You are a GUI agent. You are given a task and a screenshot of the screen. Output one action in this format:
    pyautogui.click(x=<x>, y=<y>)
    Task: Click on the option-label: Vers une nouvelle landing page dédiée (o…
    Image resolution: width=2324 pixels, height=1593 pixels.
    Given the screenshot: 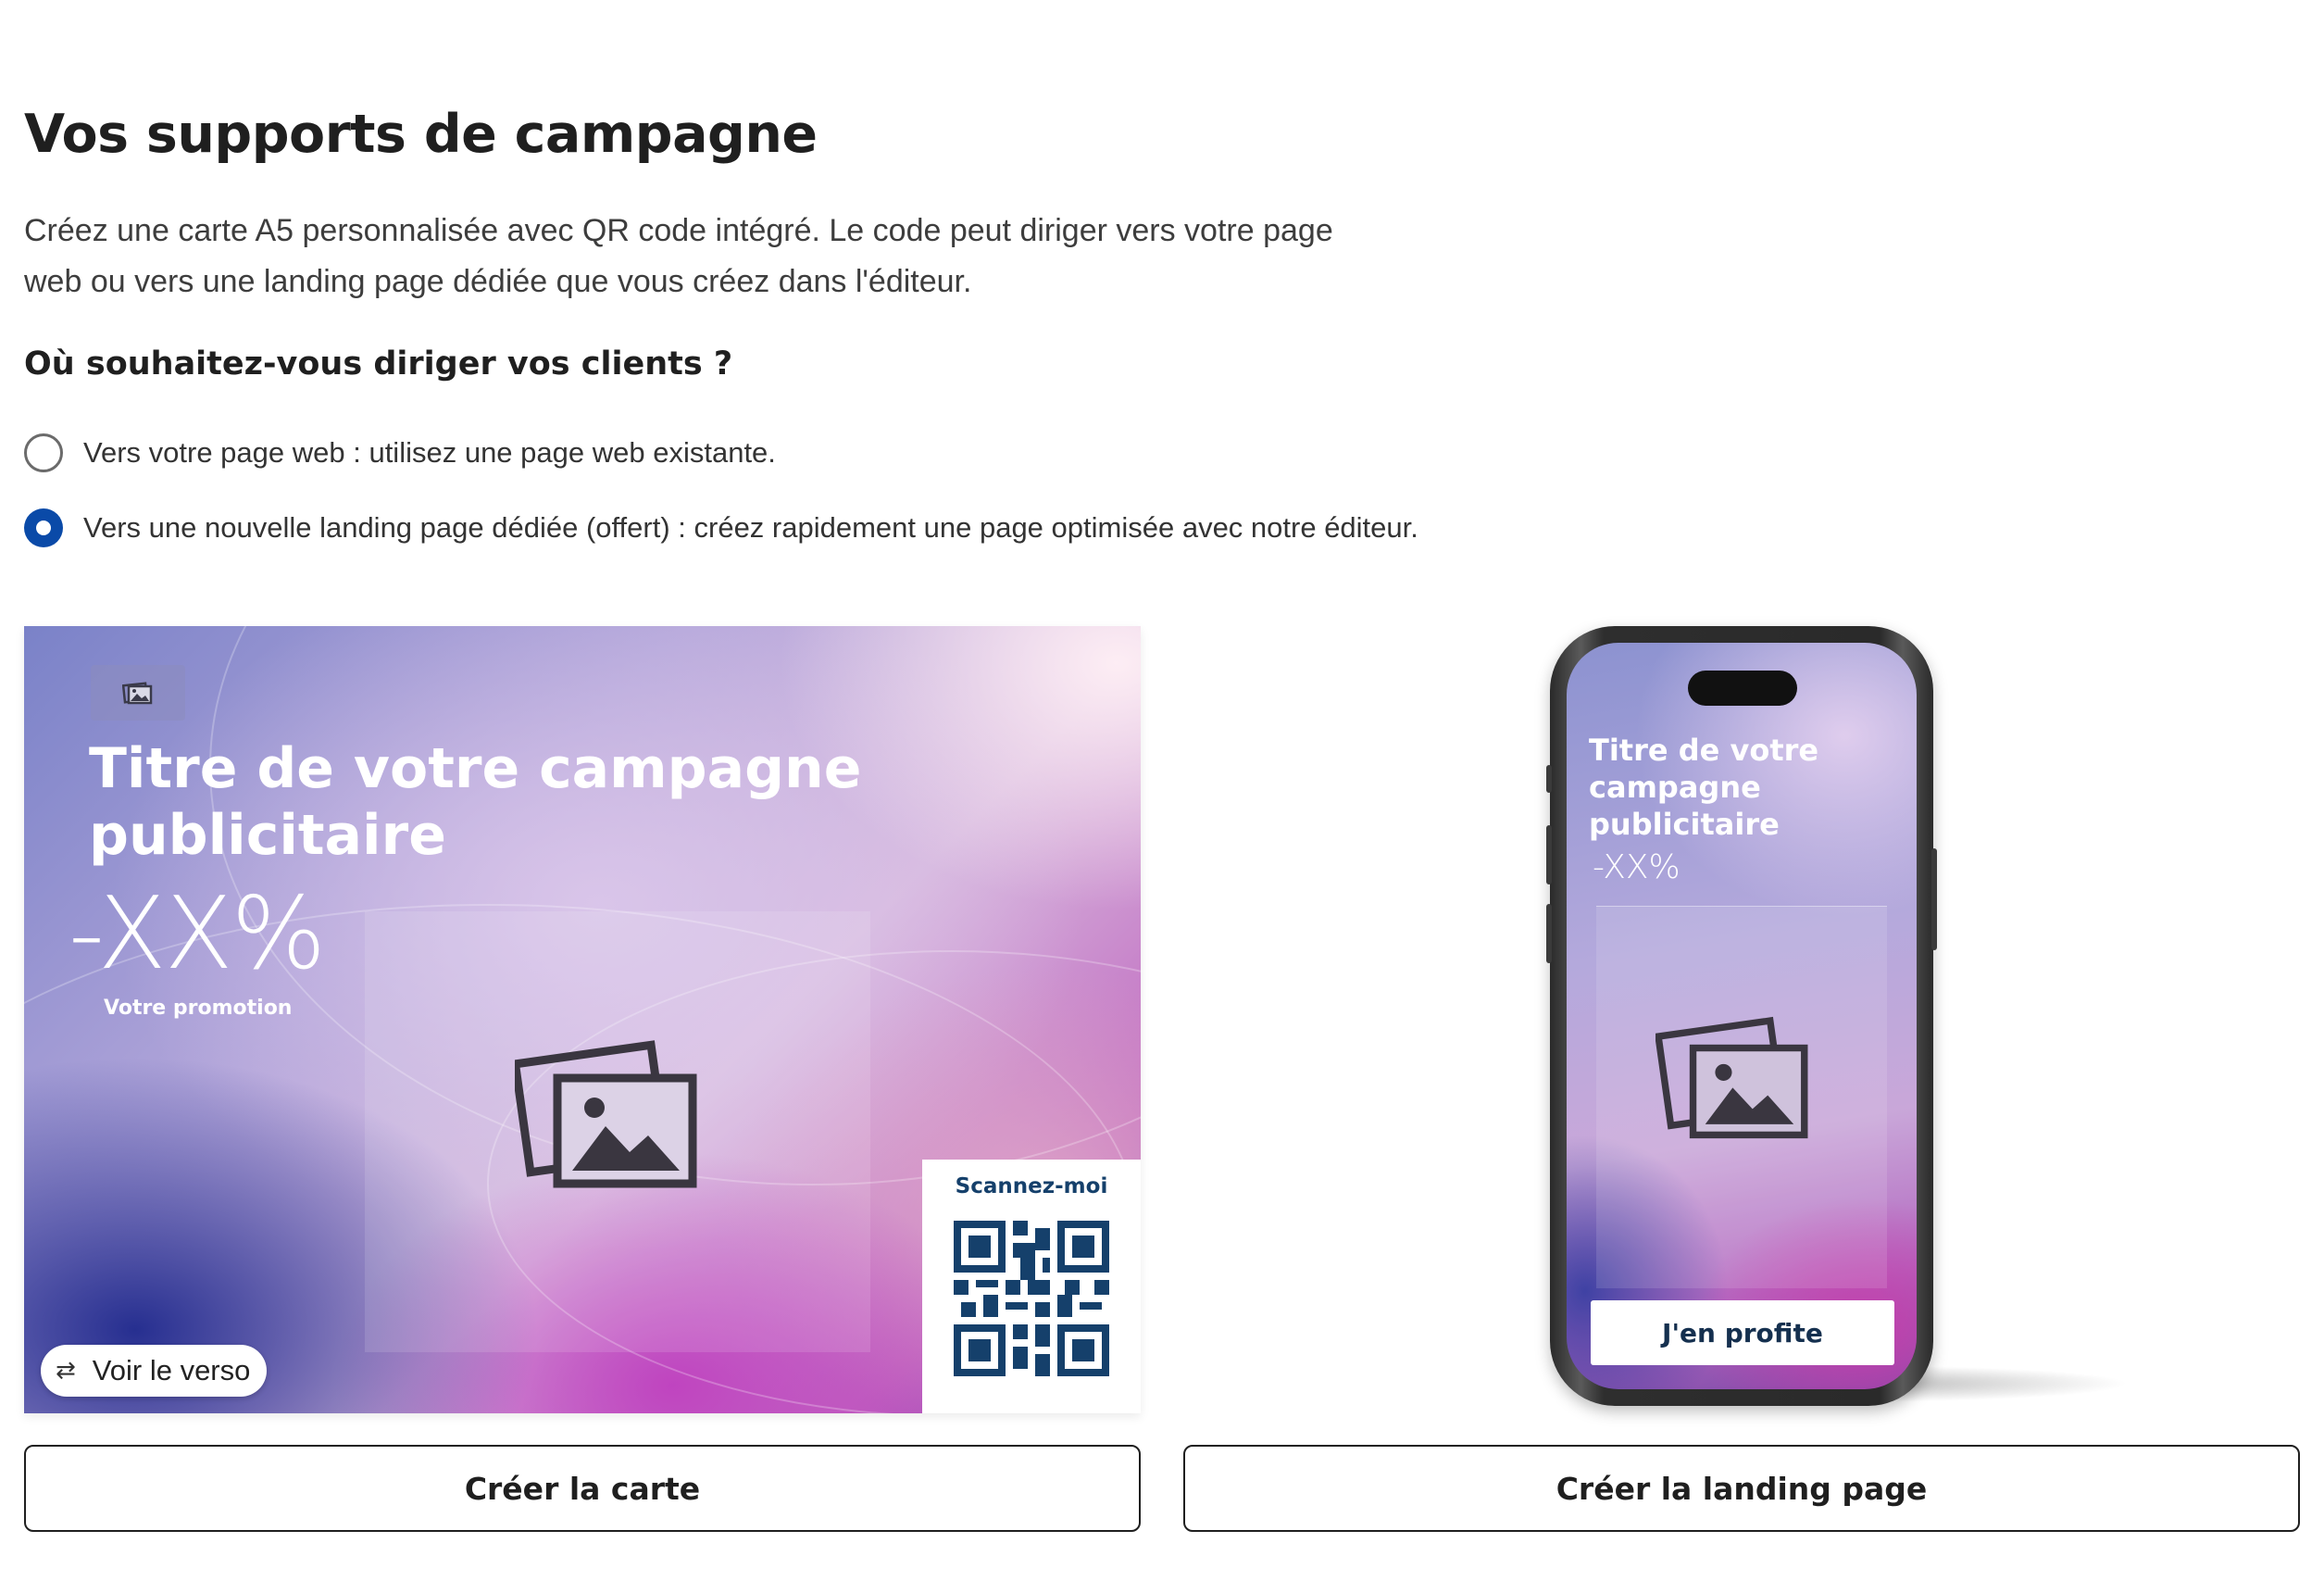 What is the action you would take?
    pyautogui.click(x=750, y=527)
    